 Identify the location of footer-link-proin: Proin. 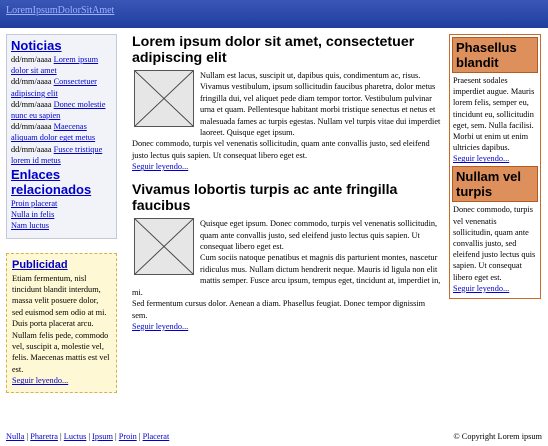
(128, 436).